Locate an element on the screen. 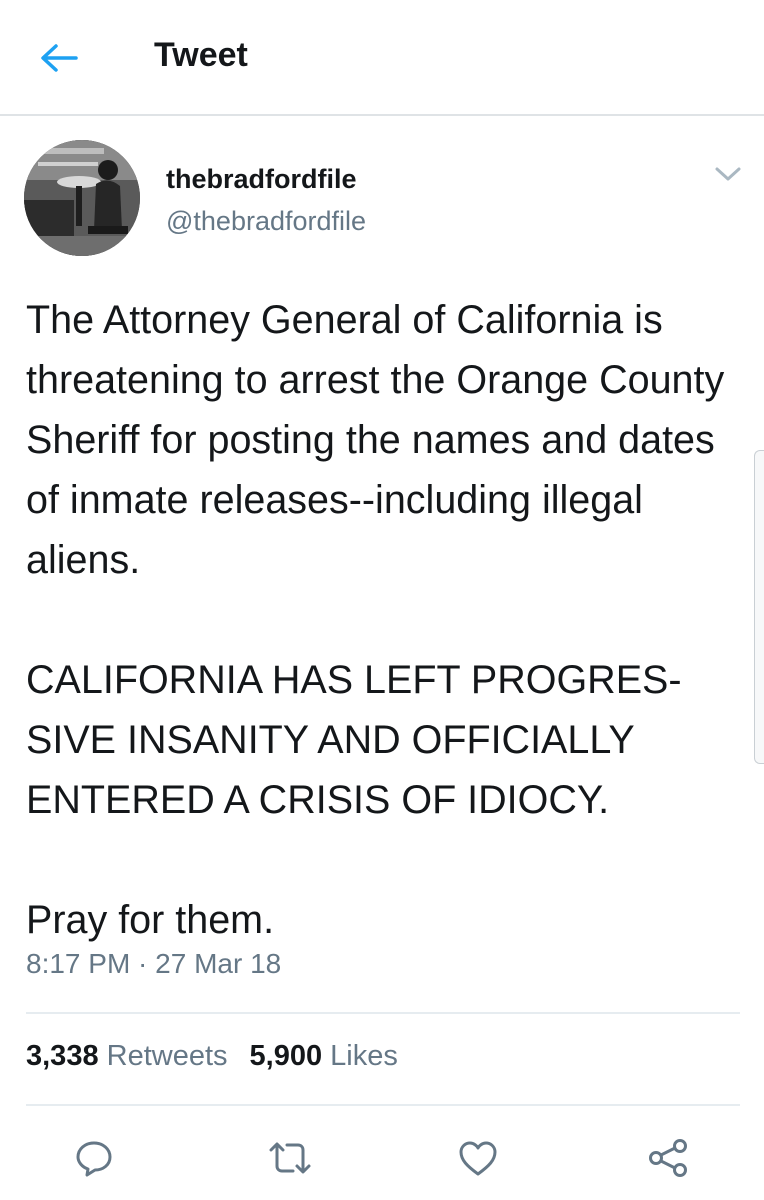 The width and height of the screenshot is (764, 1200). reply-button is located at coordinates (94, 1158).